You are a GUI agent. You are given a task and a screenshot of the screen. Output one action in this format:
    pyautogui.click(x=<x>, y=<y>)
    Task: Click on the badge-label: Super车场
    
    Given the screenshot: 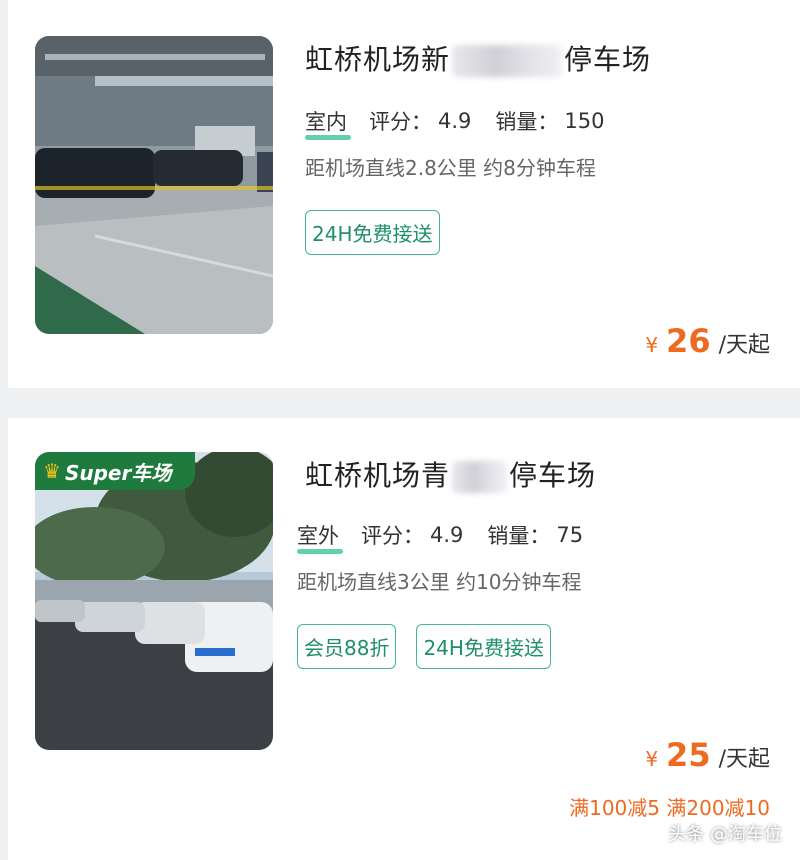 What is the action you would take?
    pyautogui.click(x=118, y=472)
    